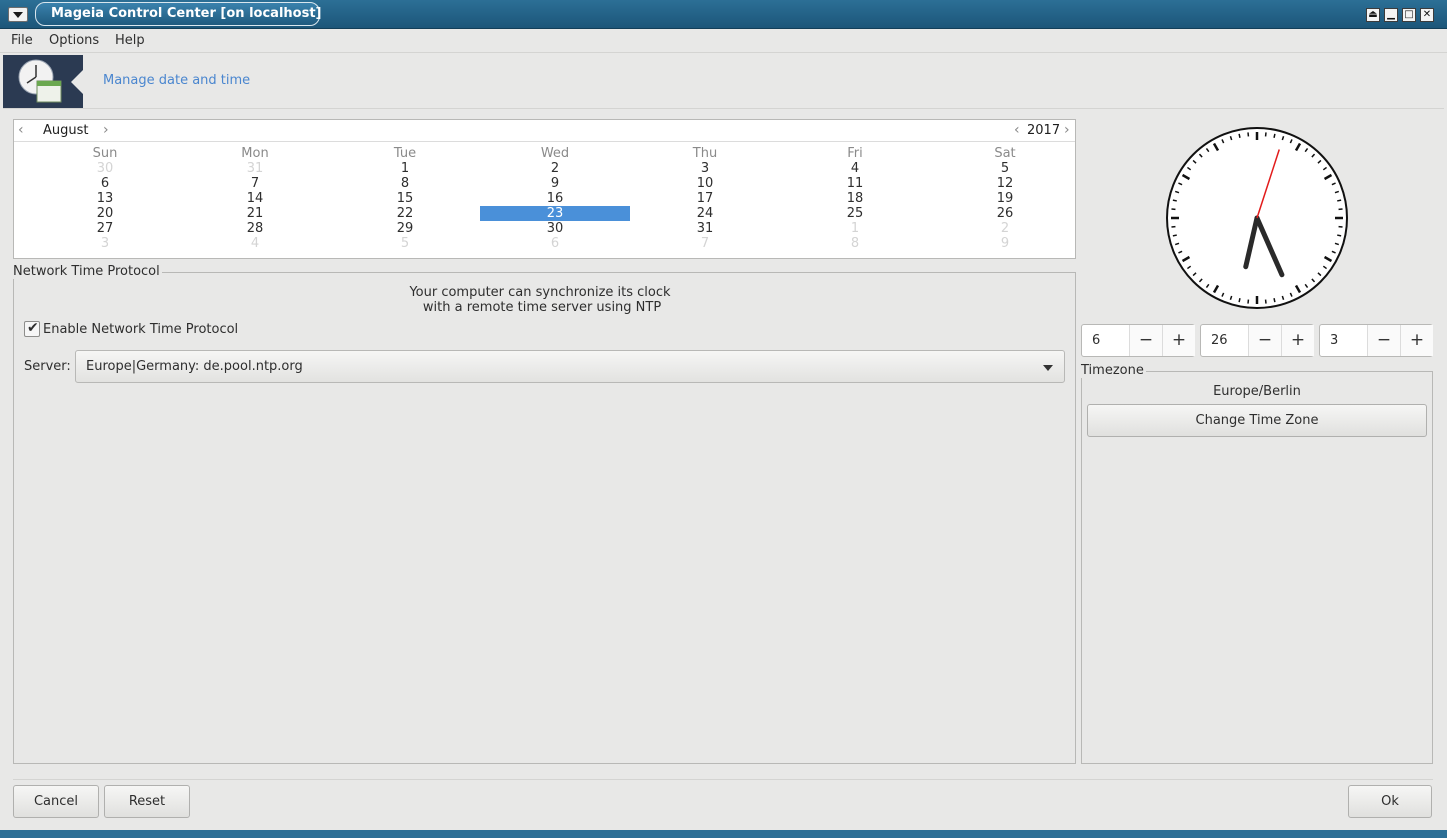  Describe the element at coordinates (105, 213) in the screenshot. I see `calendar-day: 20` at that location.